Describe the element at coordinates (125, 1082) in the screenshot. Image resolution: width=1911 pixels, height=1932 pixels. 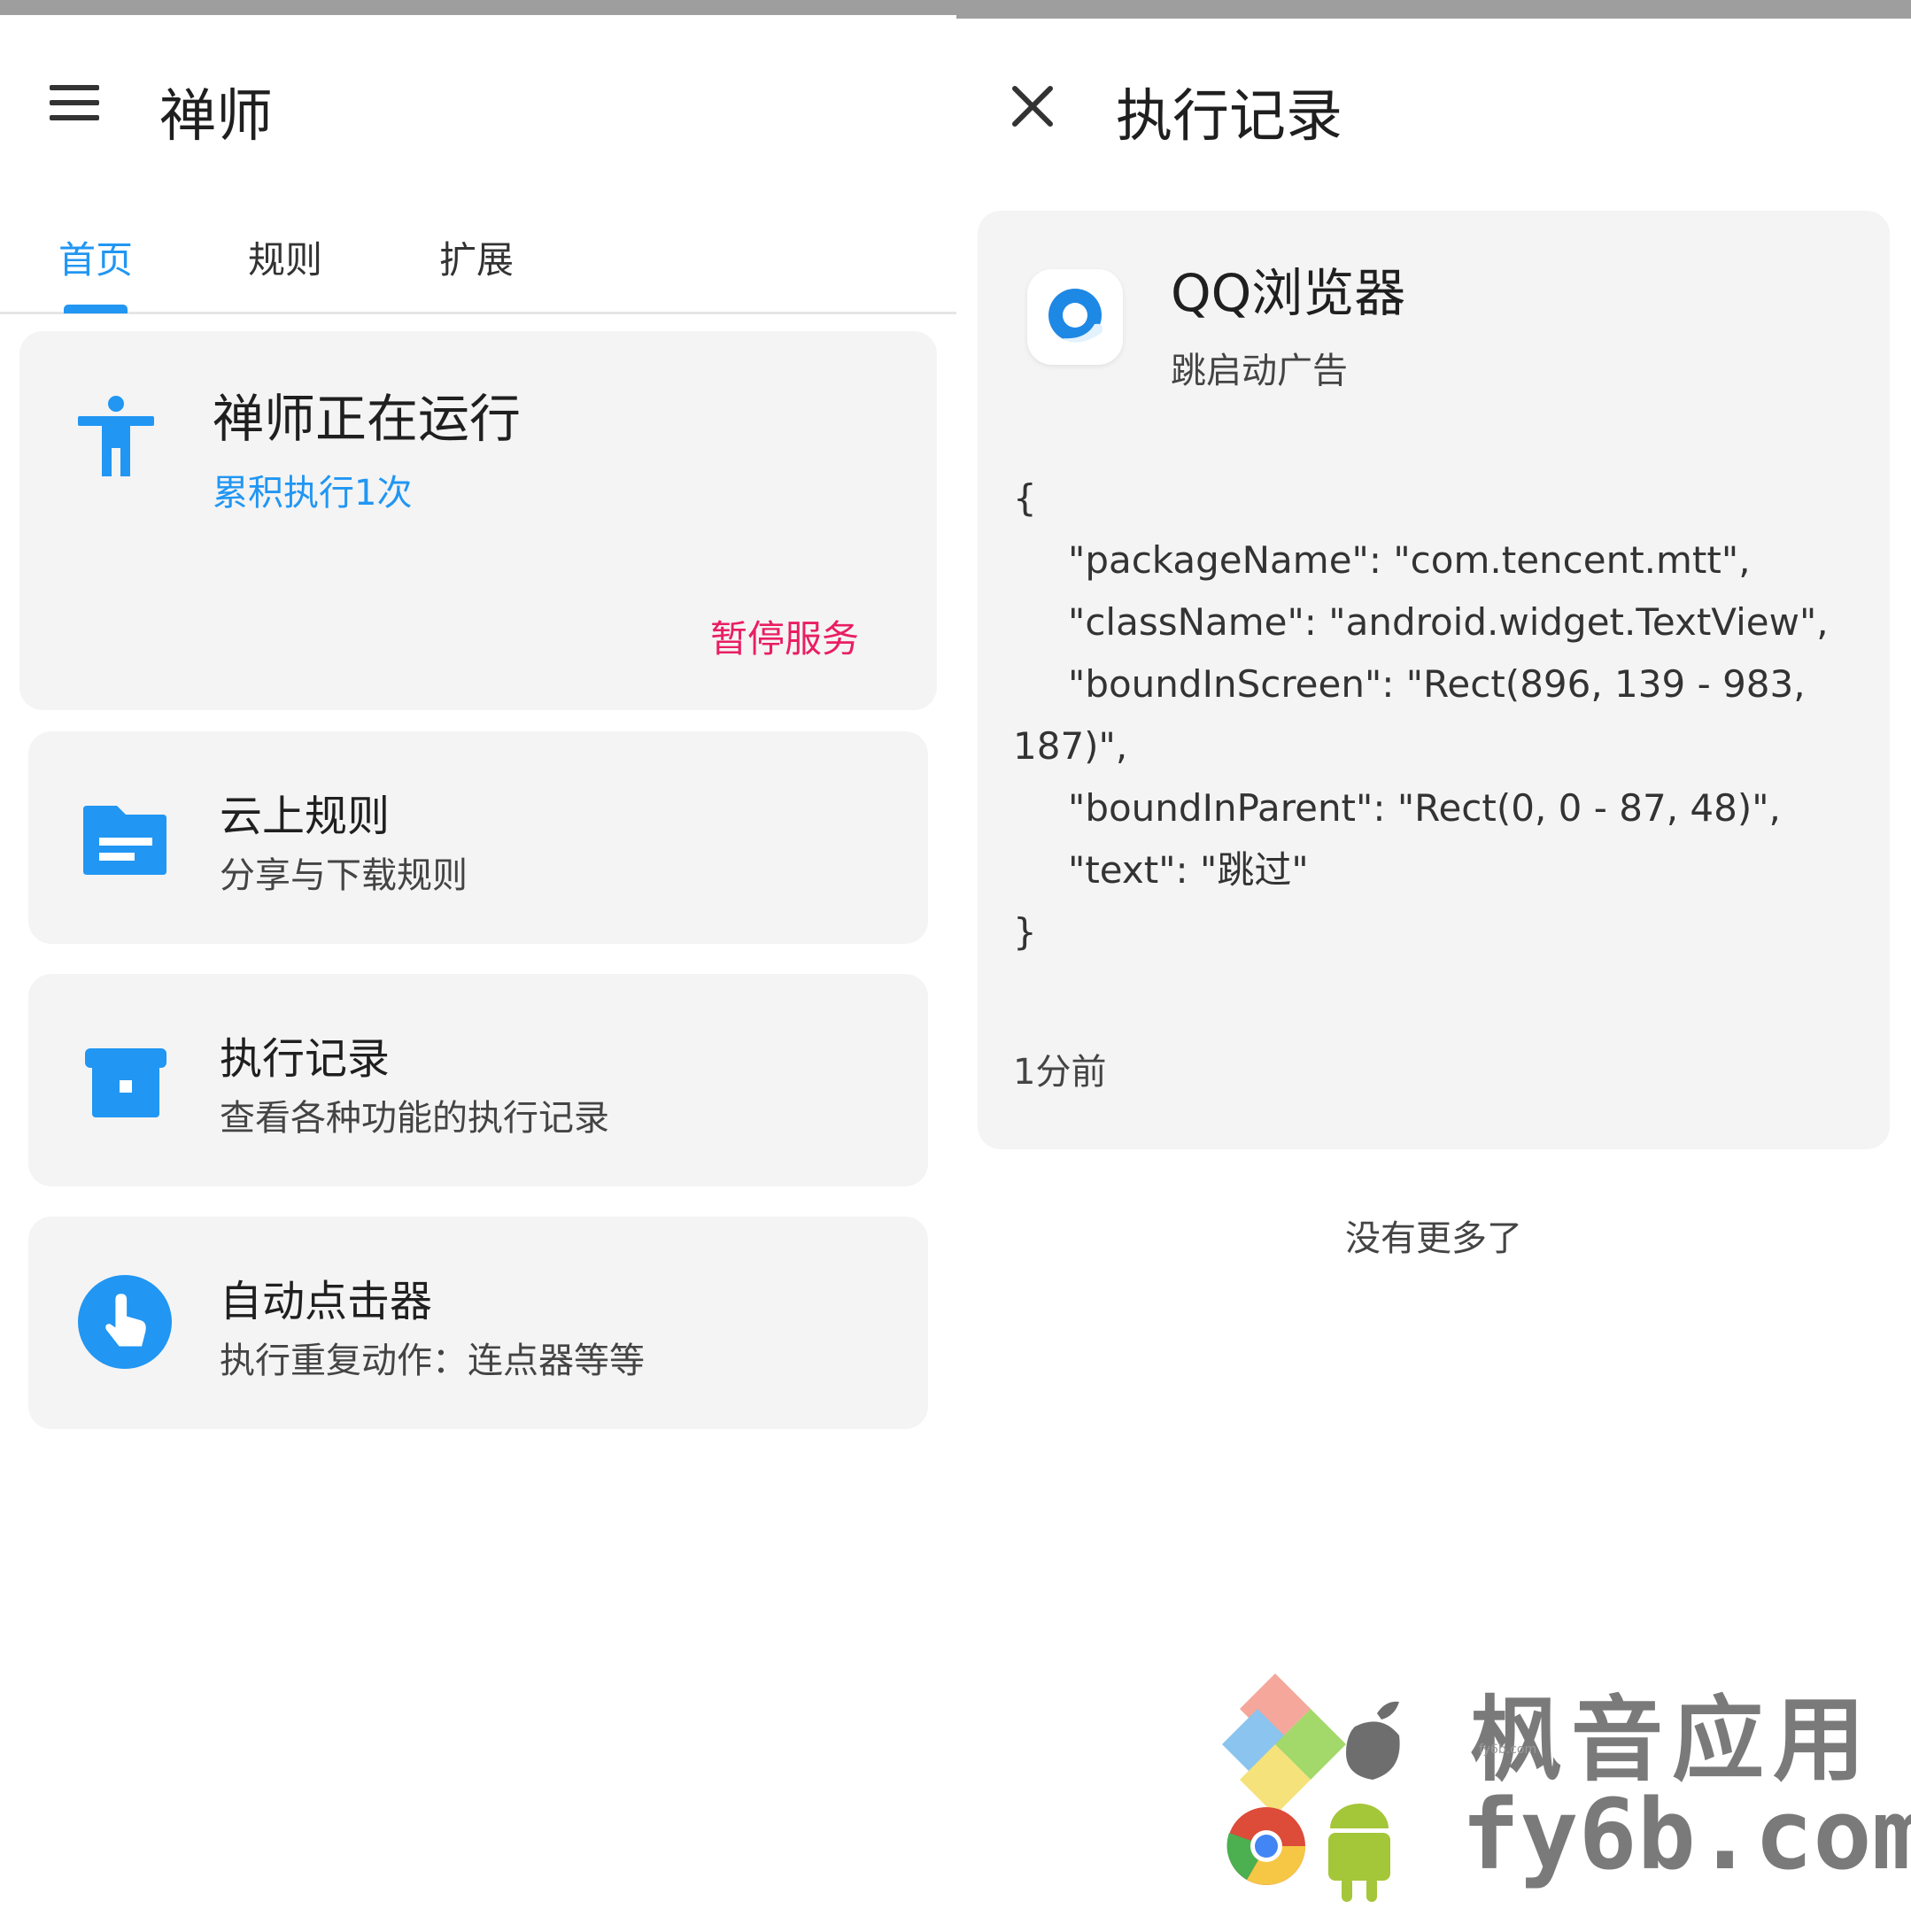
I see `archive-icon` at that location.